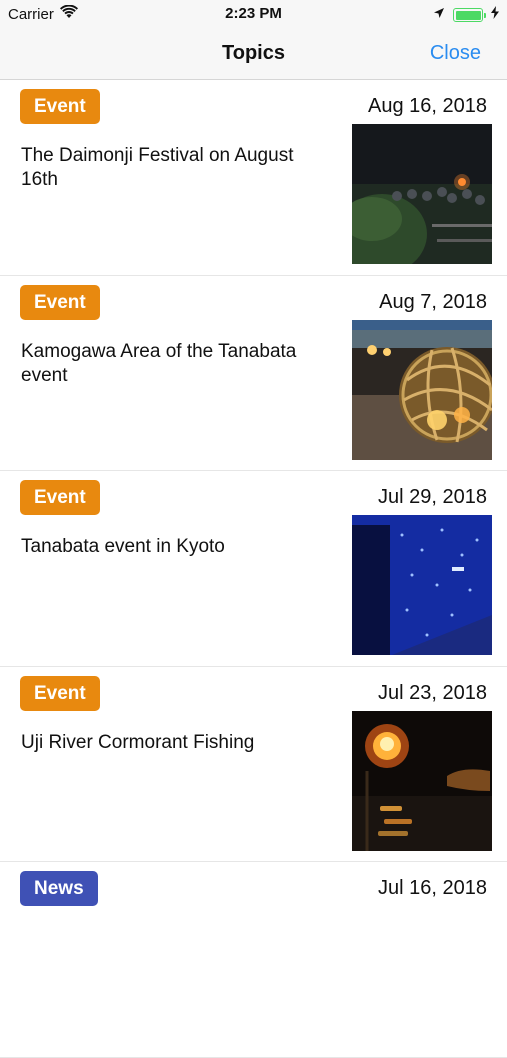  What do you see at coordinates (253, 54) in the screenshot?
I see `navigation-bar: Topics Close` at bounding box center [253, 54].